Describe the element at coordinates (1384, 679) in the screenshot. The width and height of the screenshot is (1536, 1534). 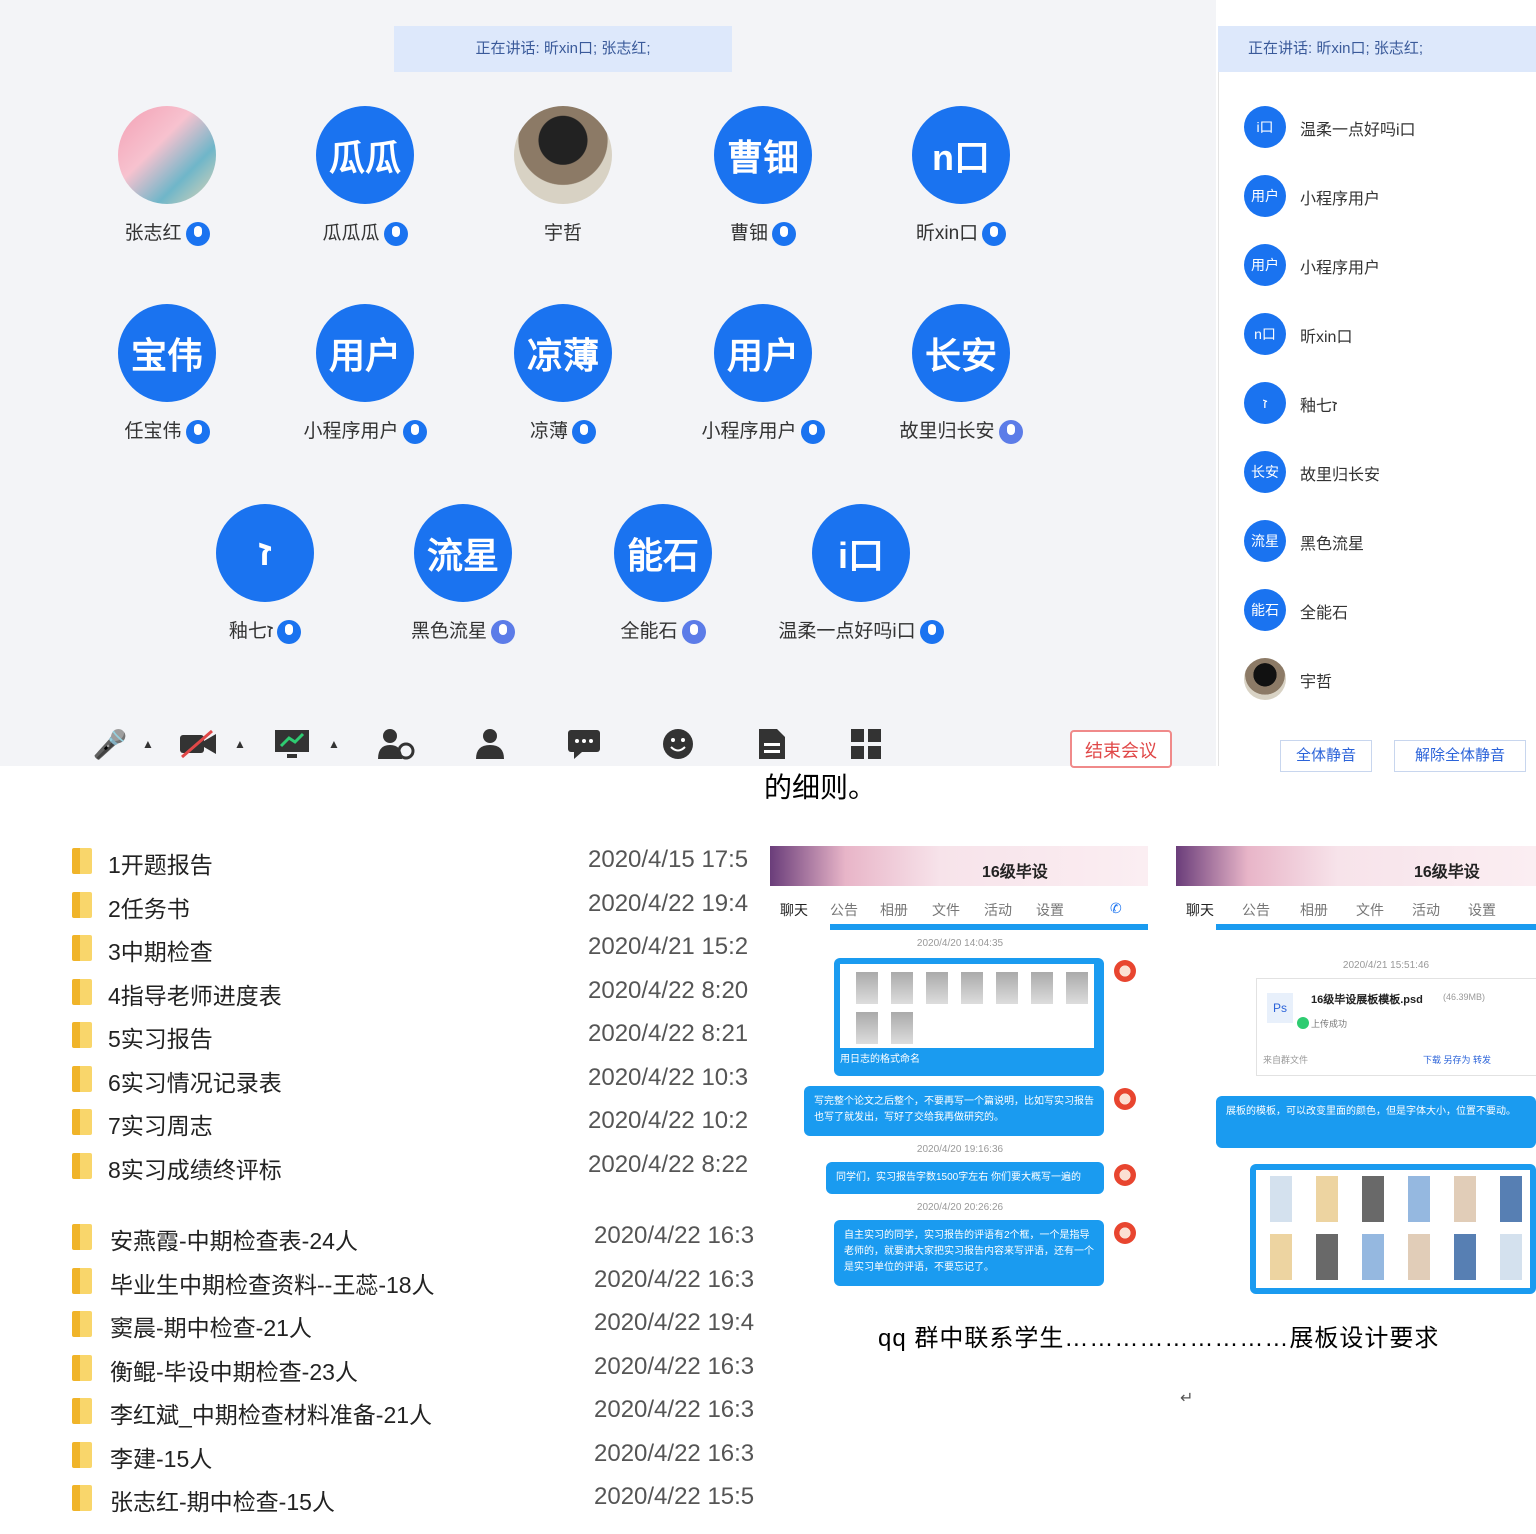
I see `member-row: 宇哲` at that location.